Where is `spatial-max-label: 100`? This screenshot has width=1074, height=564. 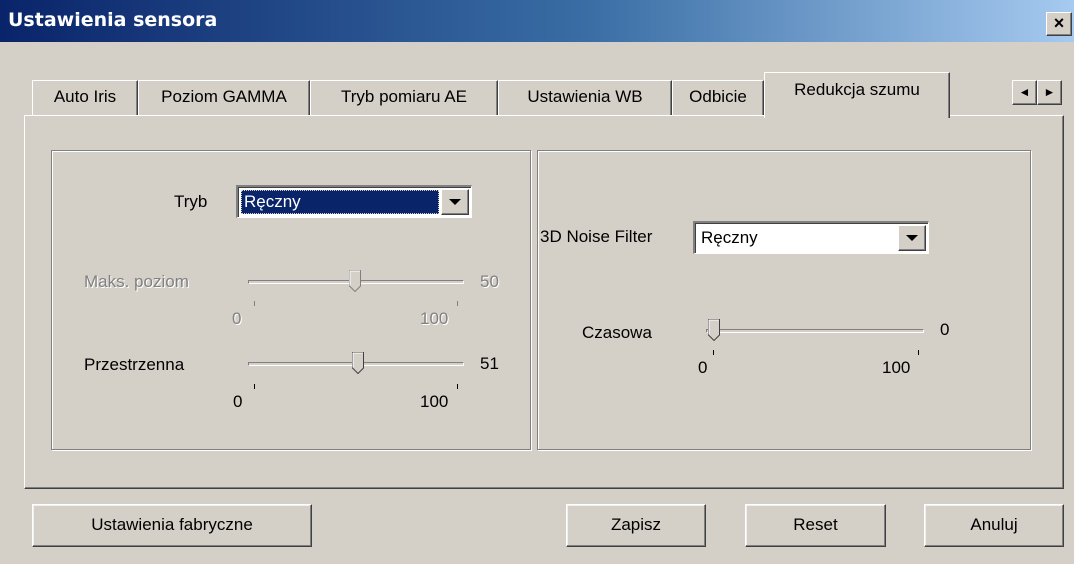 spatial-max-label: 100 is located at coordinates (434, 401).